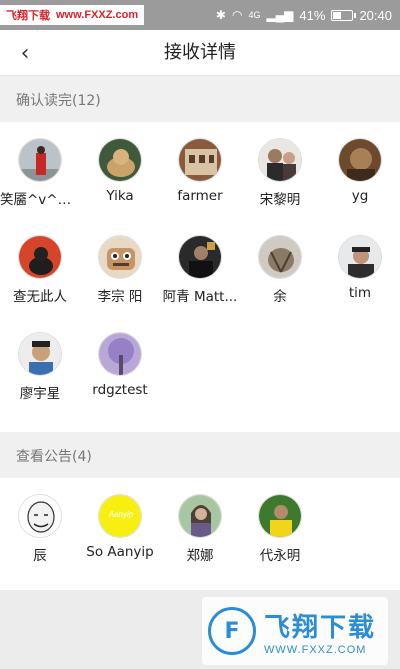 This screenshot has width=400, height=669. Describe the element at coordinates (200, 196) in the screenshot. I see `user-name: farmer` at that location.